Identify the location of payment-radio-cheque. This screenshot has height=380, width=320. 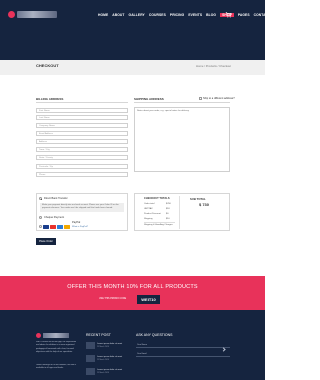
(40, 217).